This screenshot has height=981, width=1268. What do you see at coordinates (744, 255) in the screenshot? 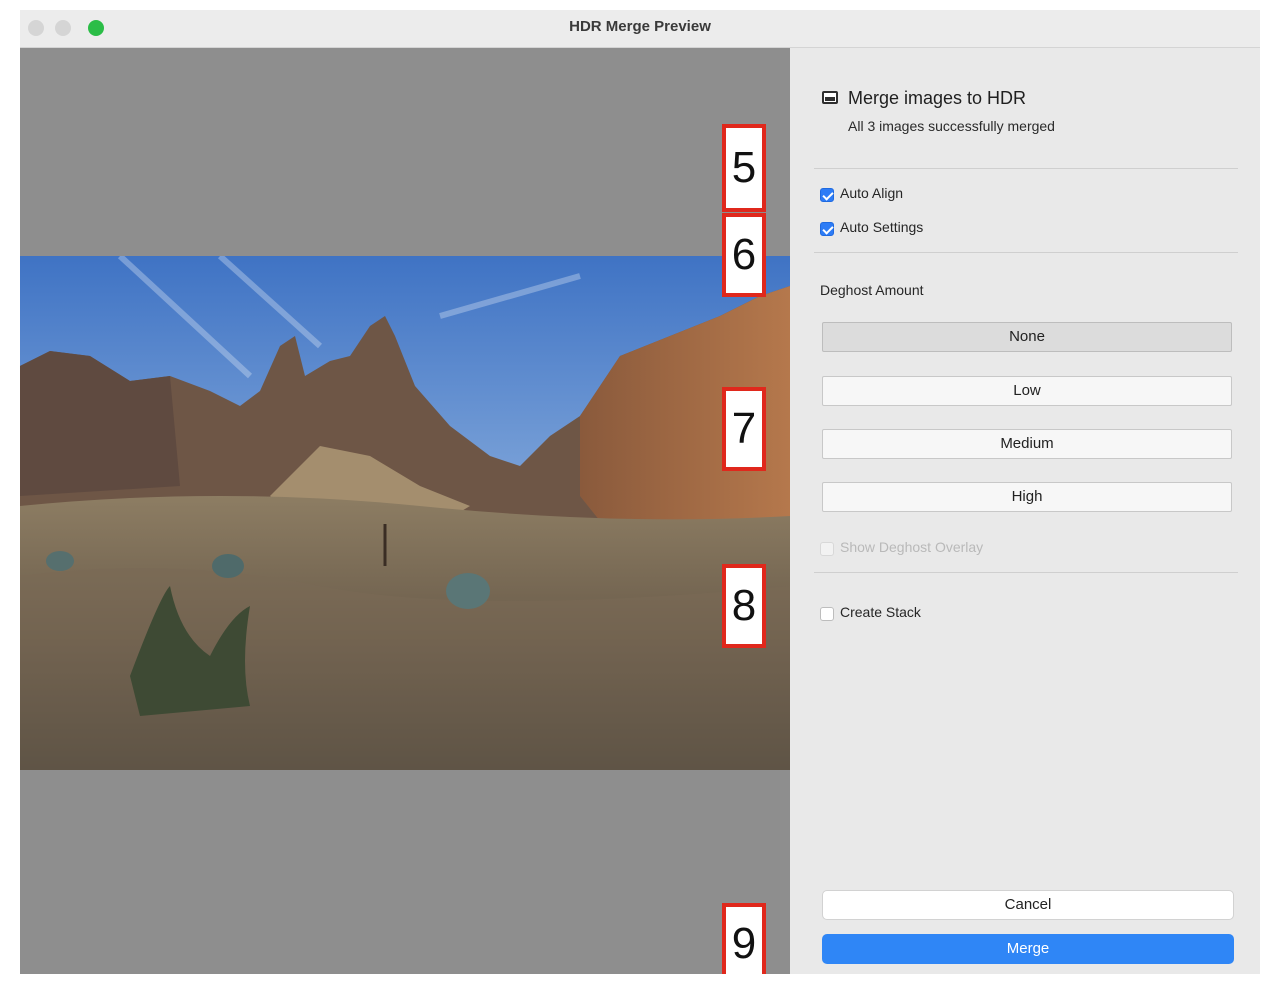
I see `callout-6: 6` at bounding box center [744, 255].